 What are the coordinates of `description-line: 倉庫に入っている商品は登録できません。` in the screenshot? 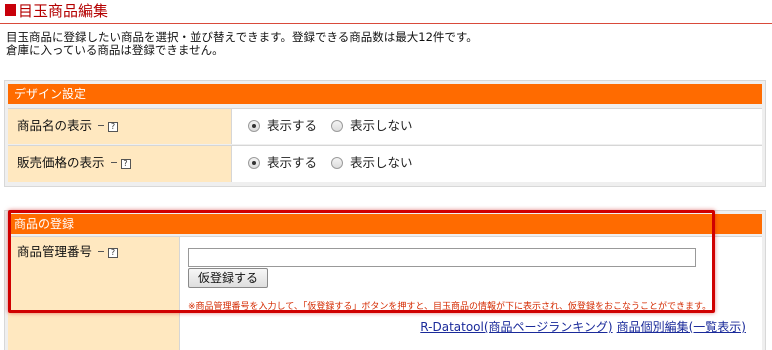 It's located at (115, 50).